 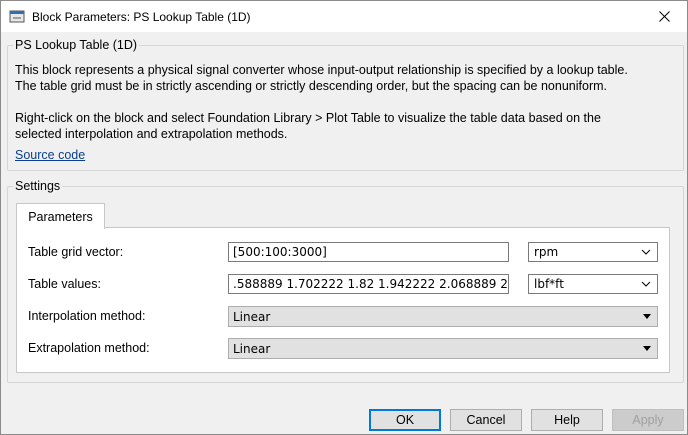 I want to click on table-values-unit-select: lbf*ft, so click(x=593, y=284).